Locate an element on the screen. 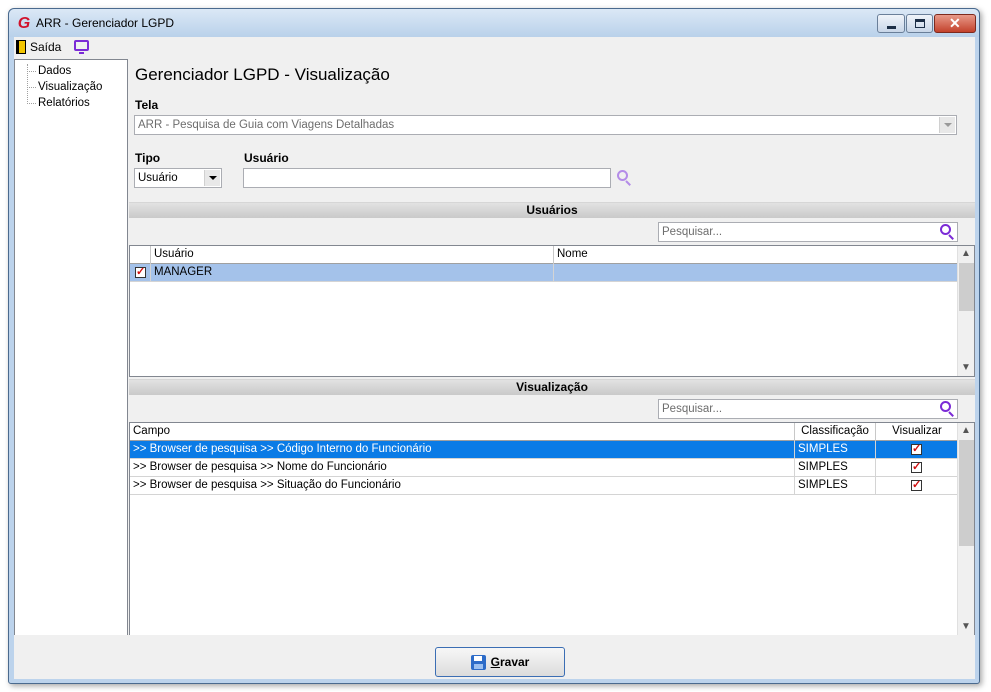 The image size is (991, 692). maximize-icon is located at coordinates (920, 23).